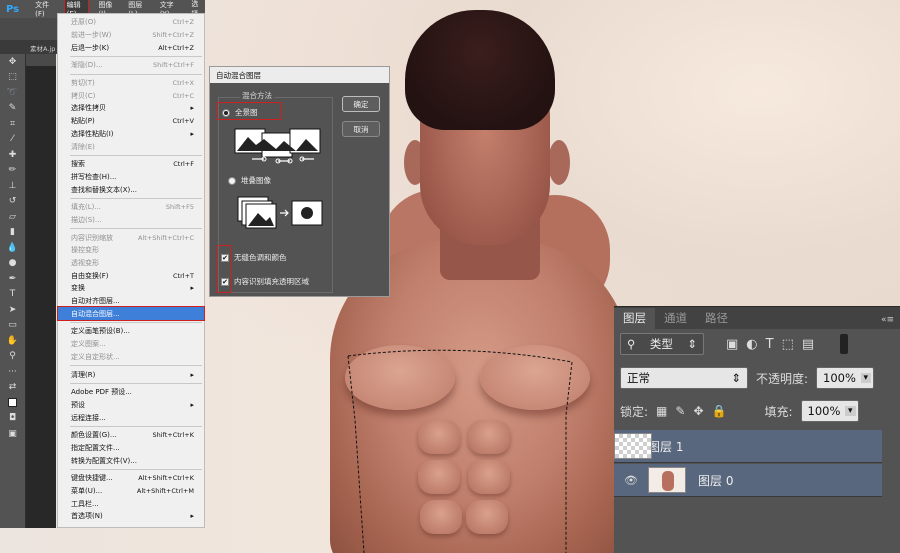 The image size is (900, 553). Describe the element at coordinates (751, 344) in the screenshot. I see `adjustment-filter-icon: ◐` at that location.